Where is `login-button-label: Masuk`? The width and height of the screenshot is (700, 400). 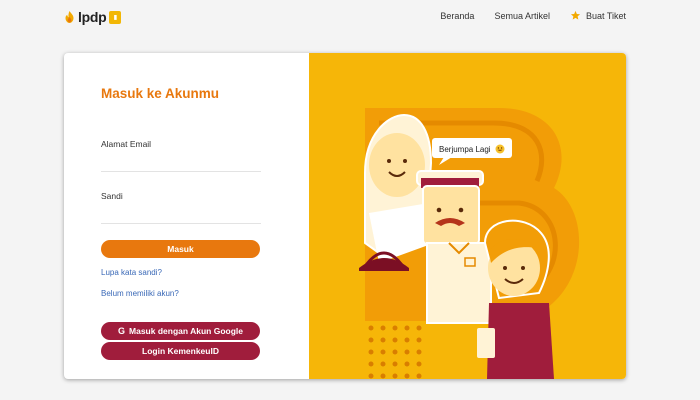 login-button-label: Masuk is located at coordinates (180, 249).